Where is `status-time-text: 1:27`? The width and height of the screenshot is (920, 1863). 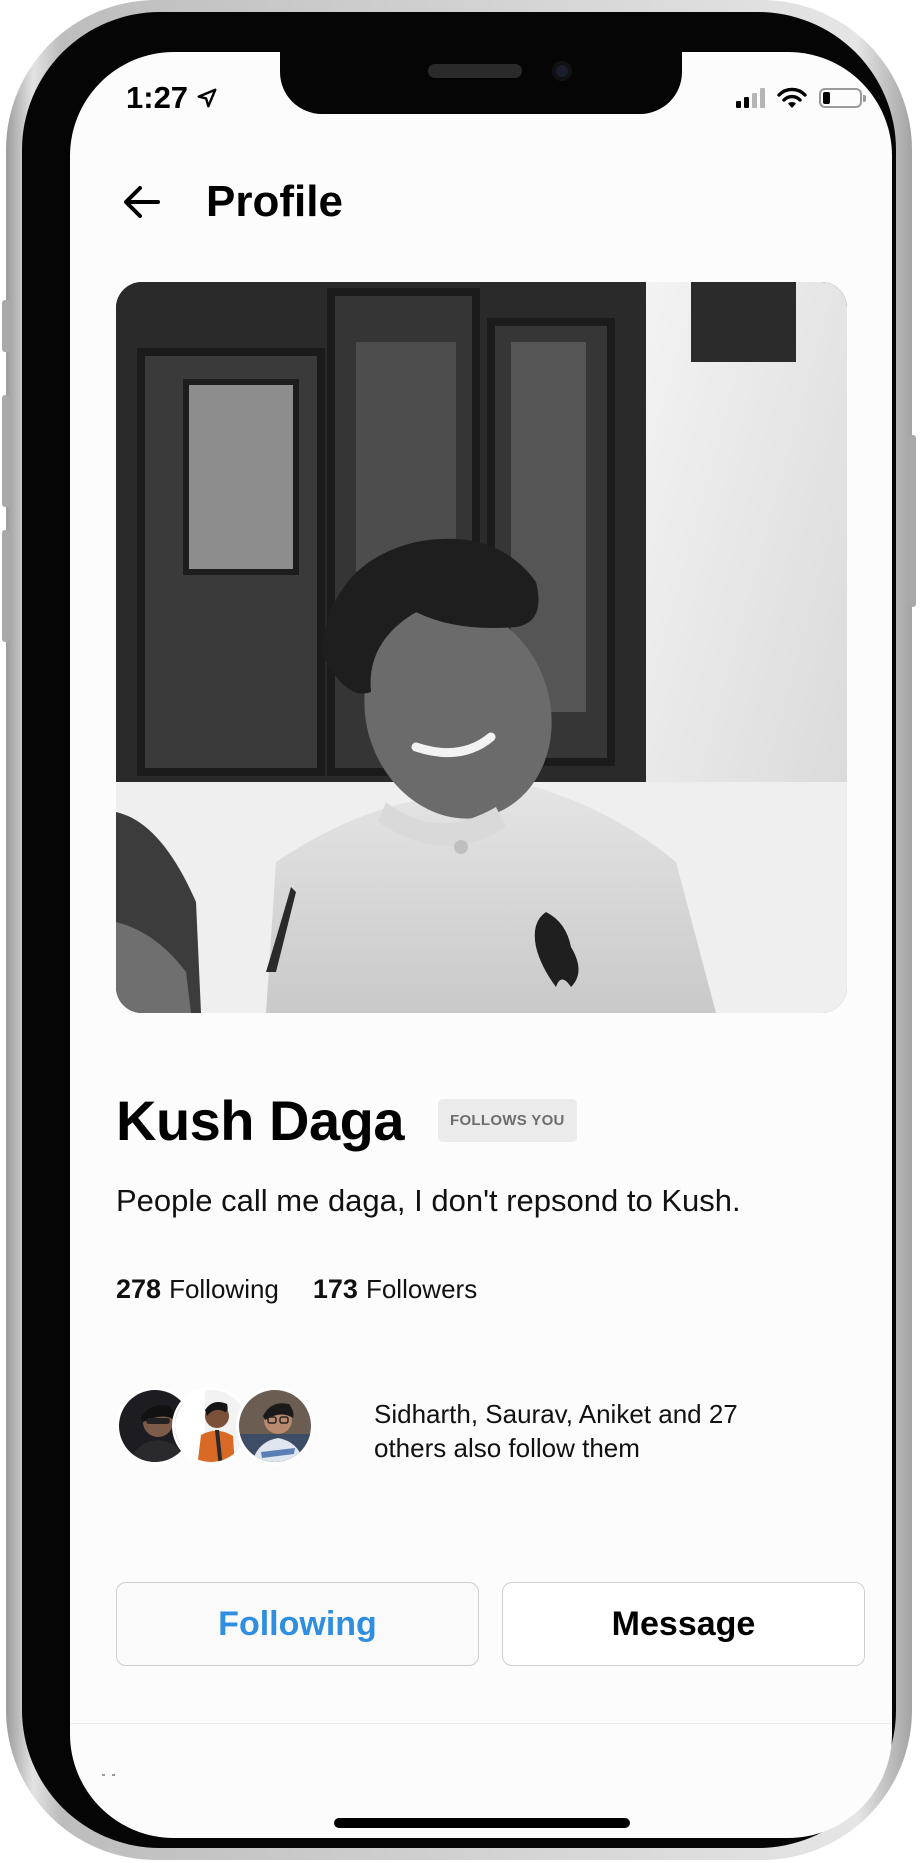 status-time-text: 1:27 is located at coordinates (157, 97).